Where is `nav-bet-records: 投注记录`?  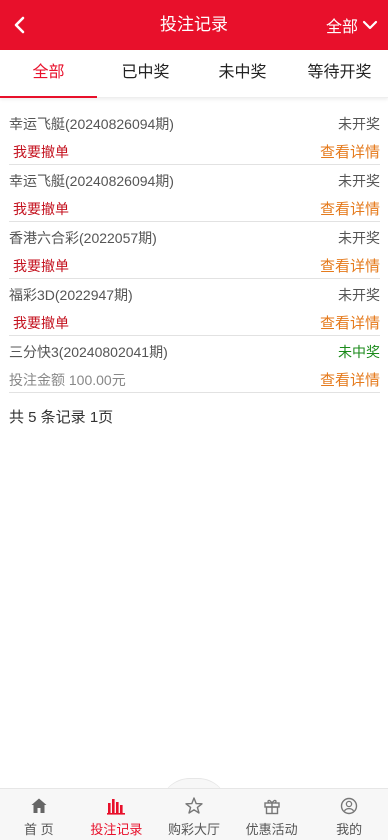 nav-bet-records: 投注记录 is located at coordinates (117, 814).